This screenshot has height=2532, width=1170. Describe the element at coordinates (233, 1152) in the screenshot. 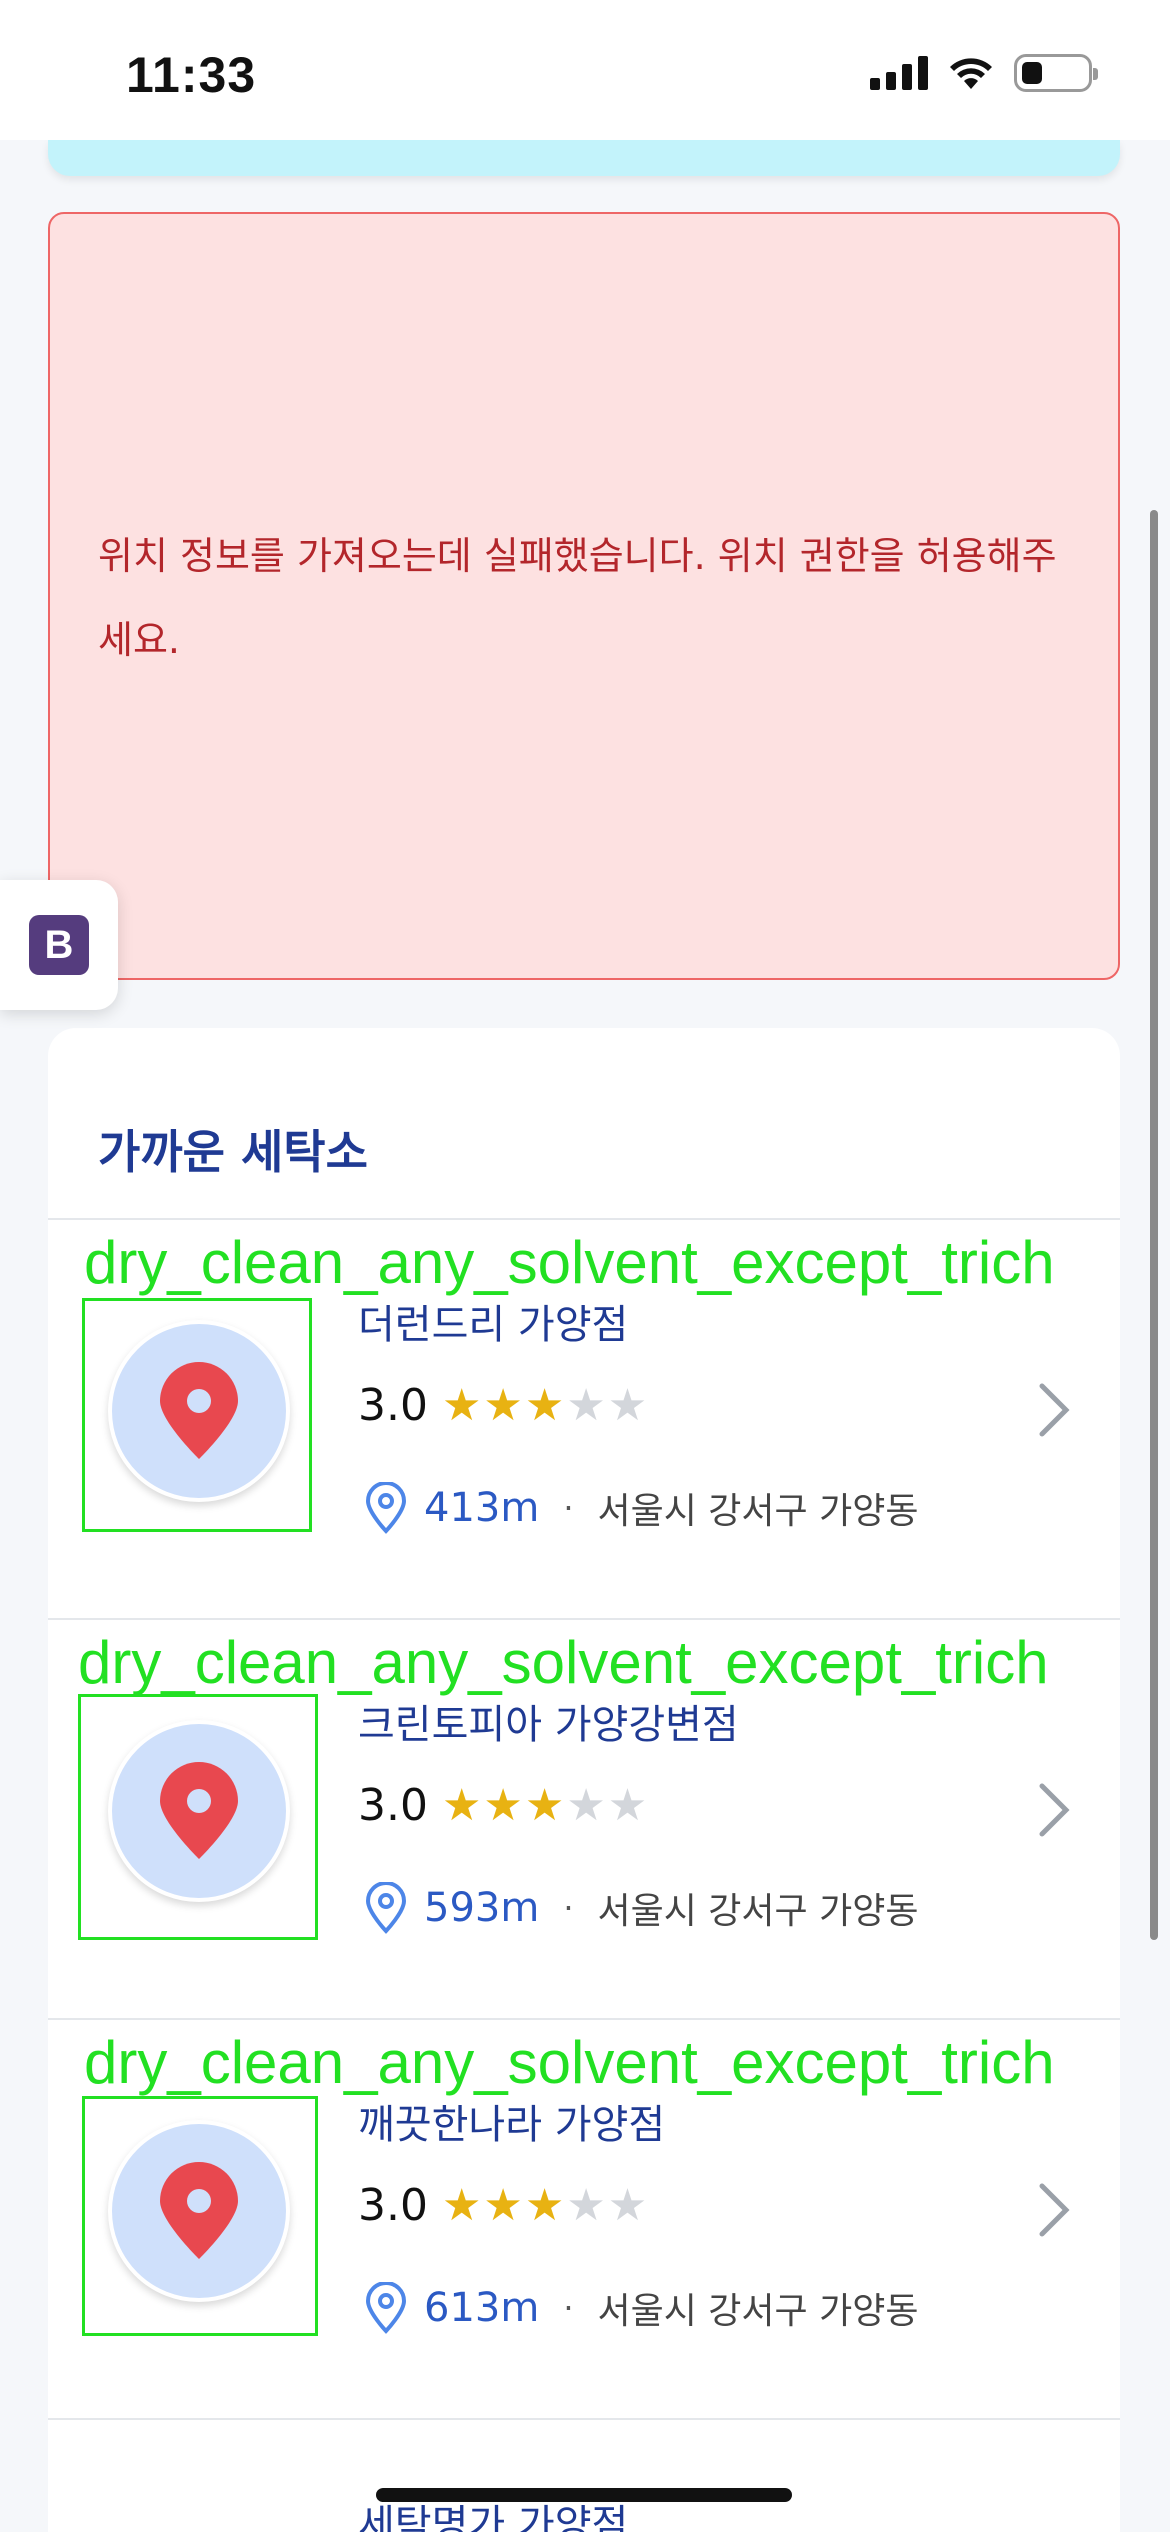

I see `section-title: 가까운 세탁소` at that location.